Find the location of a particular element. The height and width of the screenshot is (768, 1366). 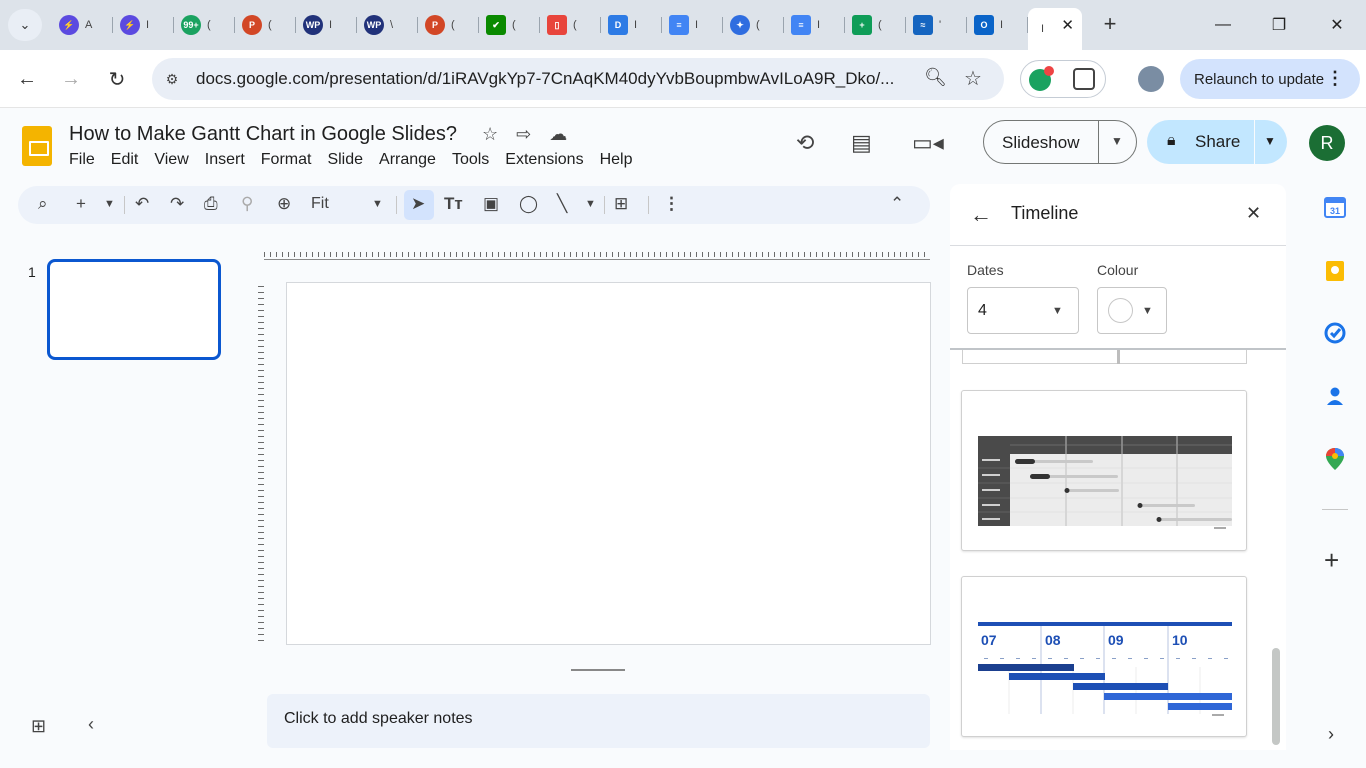

add-comment-icon: ⊞ is located at coordinates (621, 204).